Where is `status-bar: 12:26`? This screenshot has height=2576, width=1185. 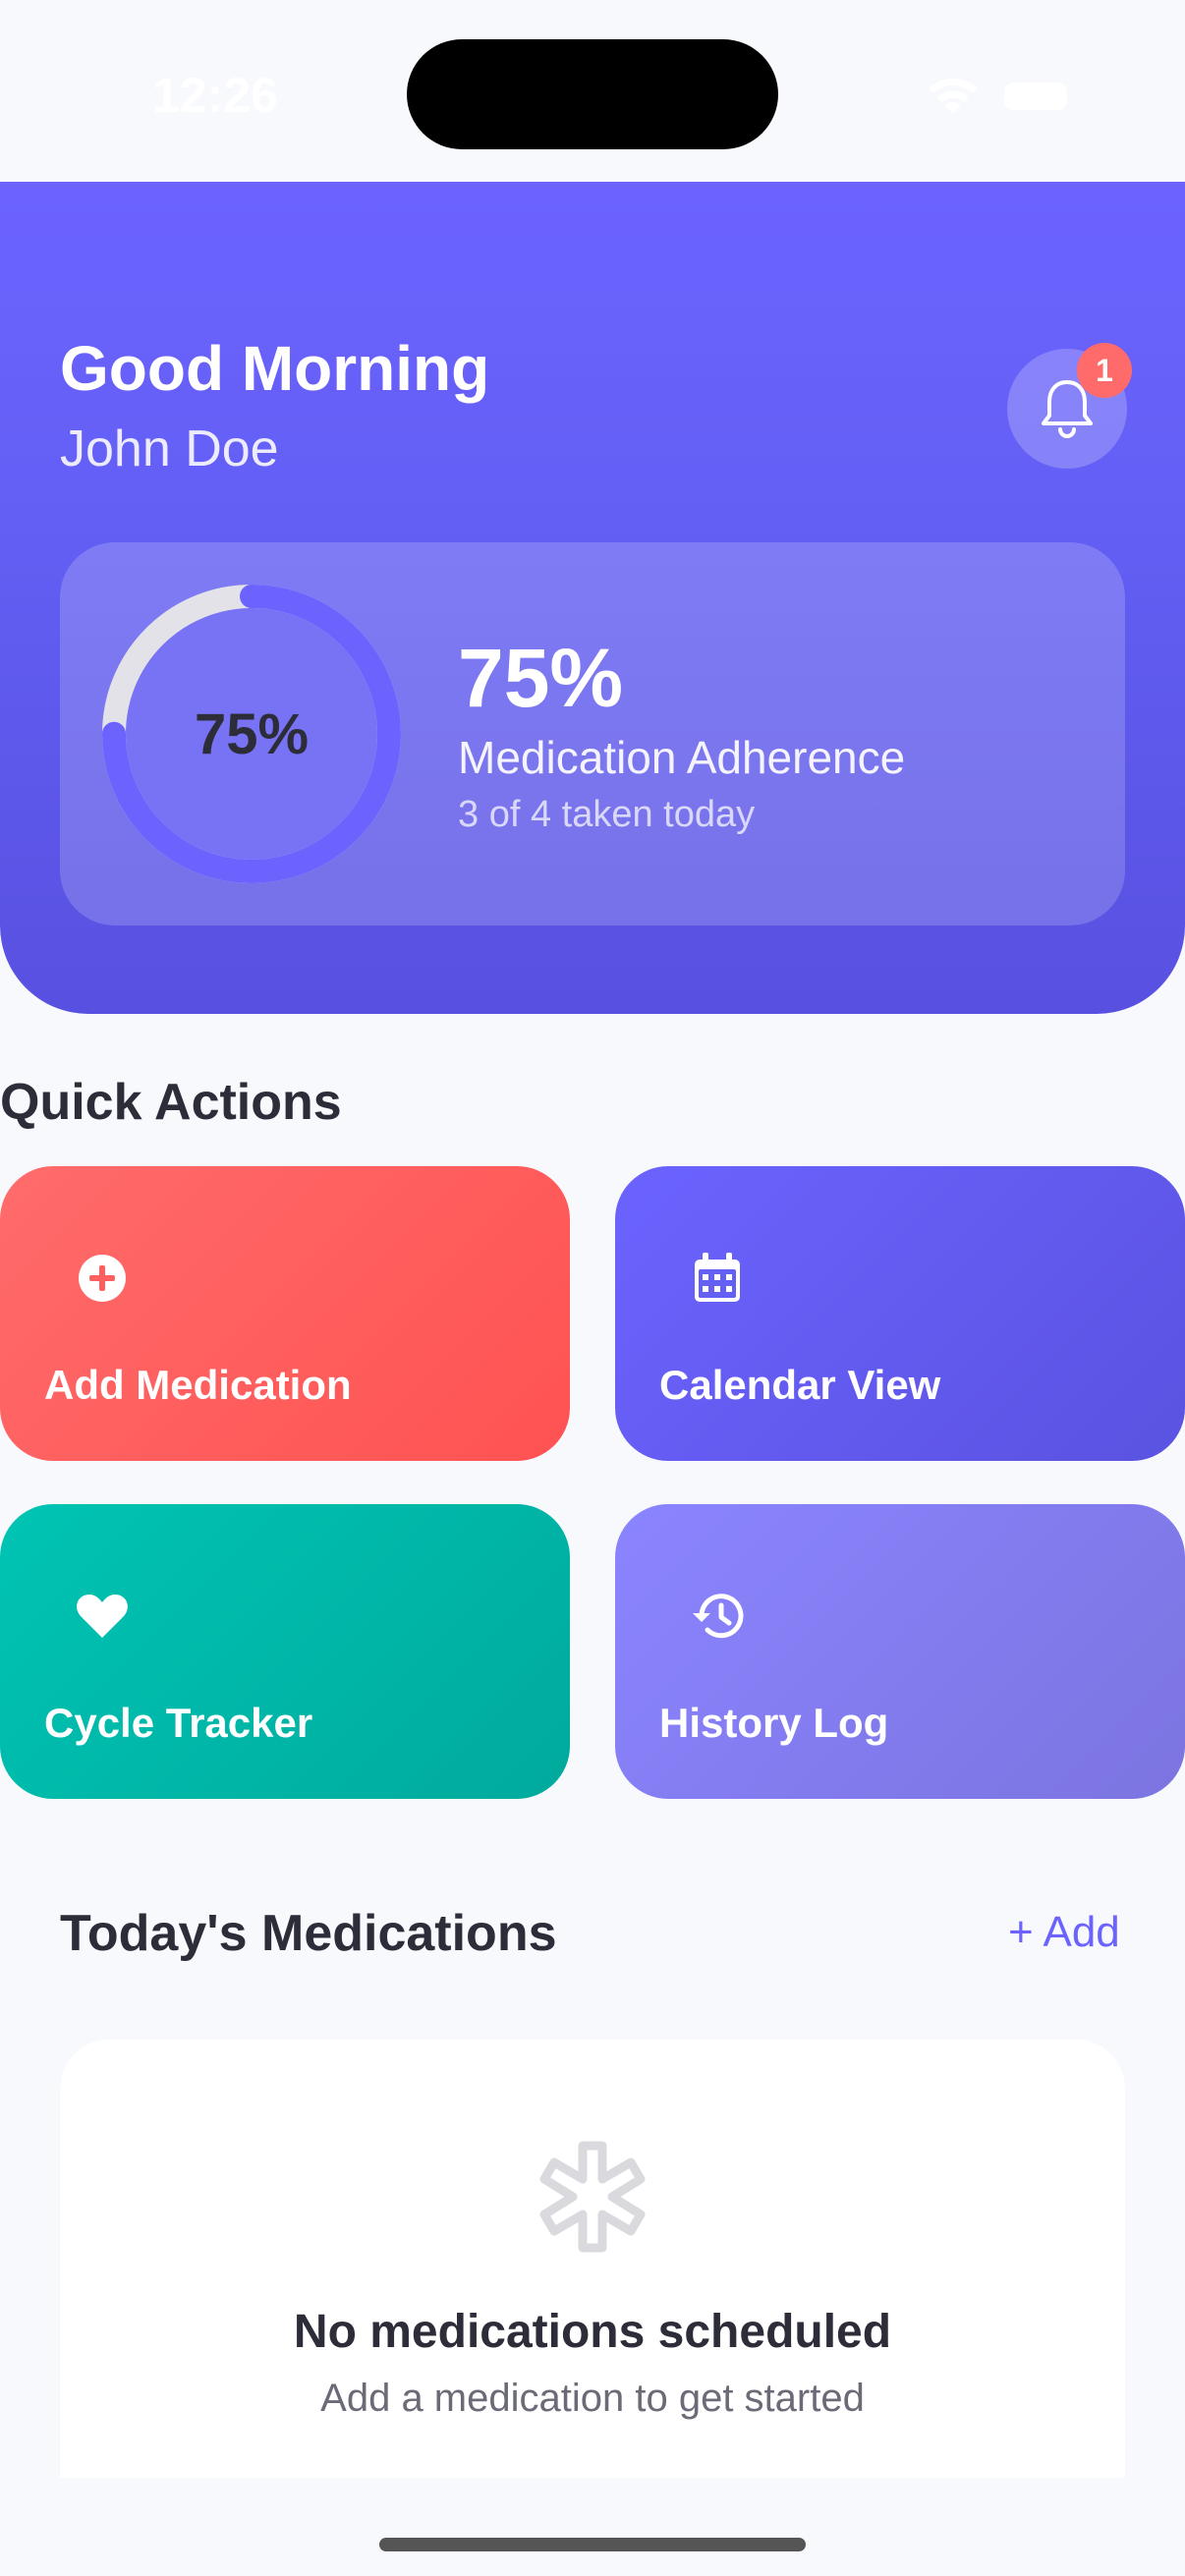
status-bar: 12:26 is located at coordinates (592, 93).